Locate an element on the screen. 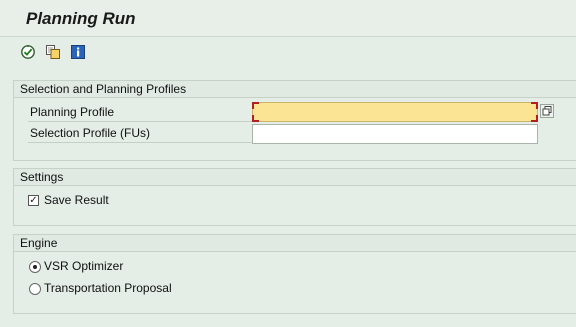 The width and height of the screenshot is (576, 327). info-icon is located at coordinates (78, 53).